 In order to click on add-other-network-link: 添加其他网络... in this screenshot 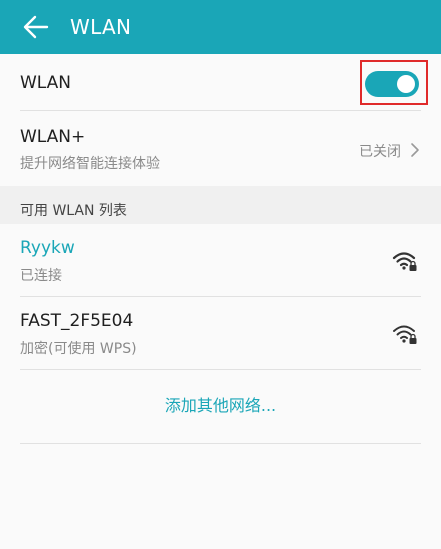, I will do `click(220, 404)`.